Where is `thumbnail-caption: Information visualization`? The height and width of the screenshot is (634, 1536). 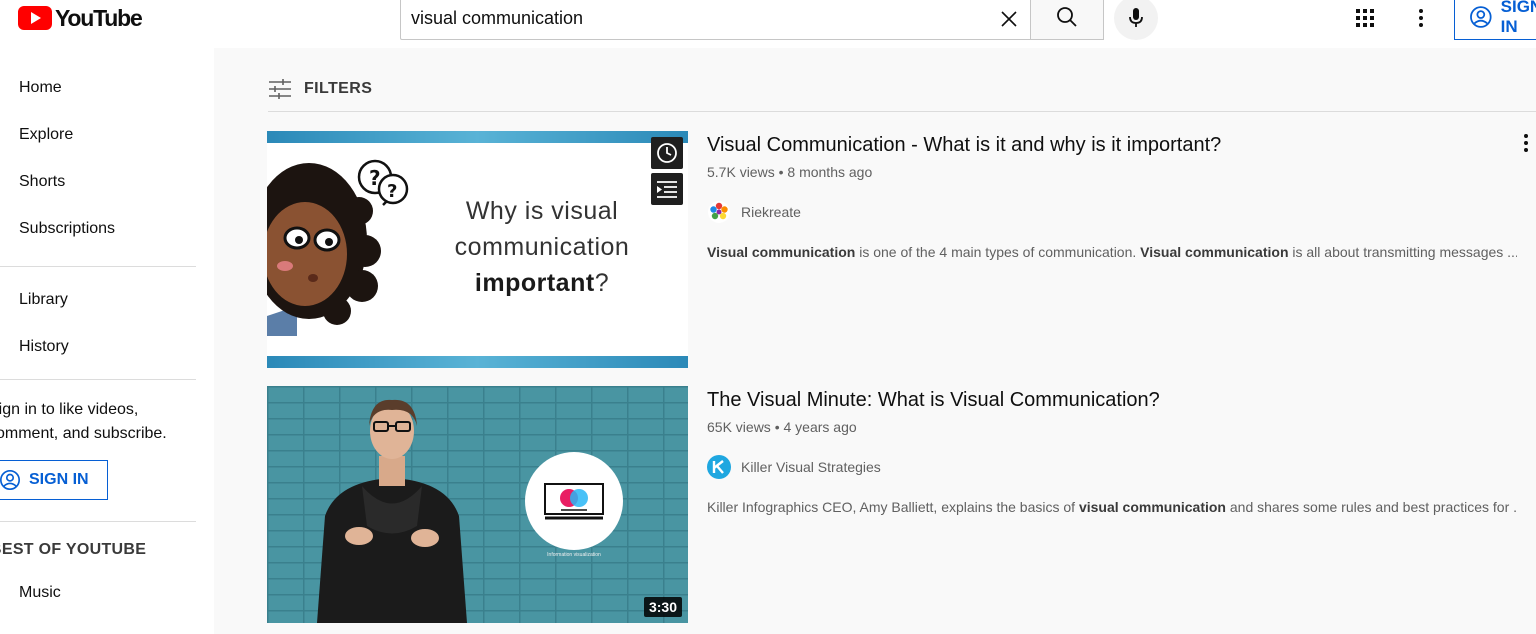 thumbnail-caption: Information visualization is located at coordinates (574, 555).